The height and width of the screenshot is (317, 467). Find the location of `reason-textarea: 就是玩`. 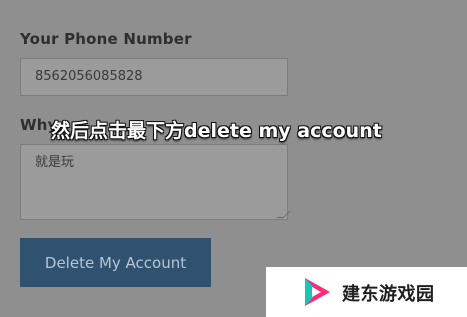

reason-textarea: 就是玩 is located at coordinates (154, 182).